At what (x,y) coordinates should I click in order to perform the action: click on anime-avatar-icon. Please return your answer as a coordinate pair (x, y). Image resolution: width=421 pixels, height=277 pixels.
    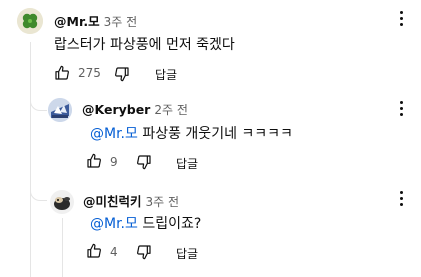
    Looking at the image, I should click on (60, 110).